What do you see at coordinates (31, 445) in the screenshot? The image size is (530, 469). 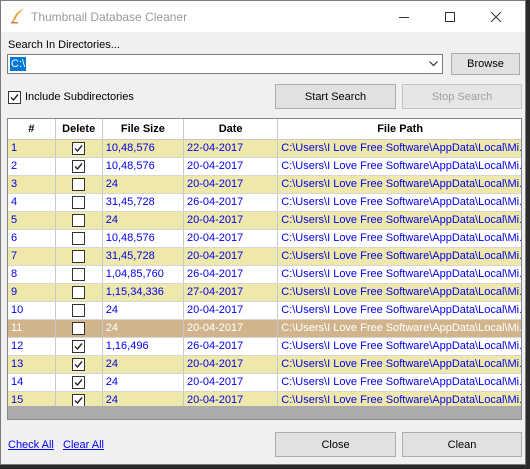 I see `check-all-link: Check All` at bounding box center [31, 445].